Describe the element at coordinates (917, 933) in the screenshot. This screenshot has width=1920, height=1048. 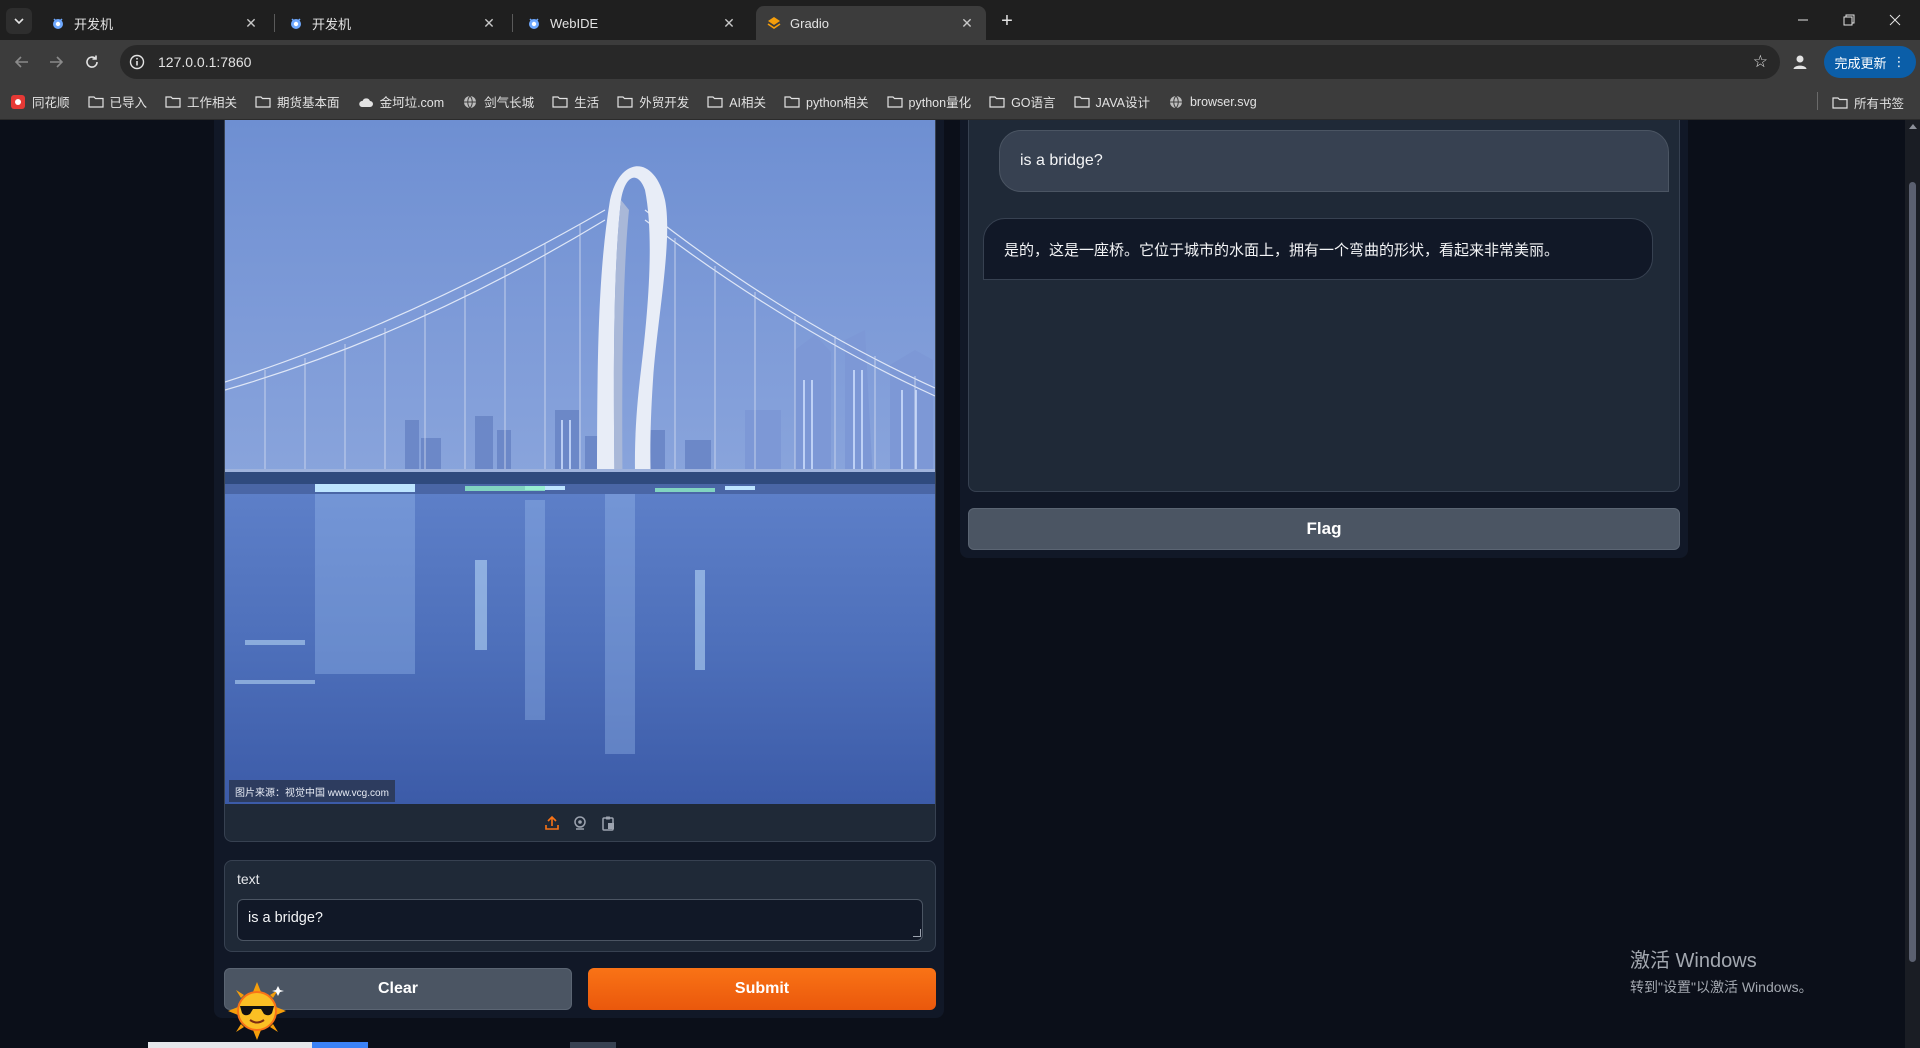
I see `resize-handle-icon` at that location.